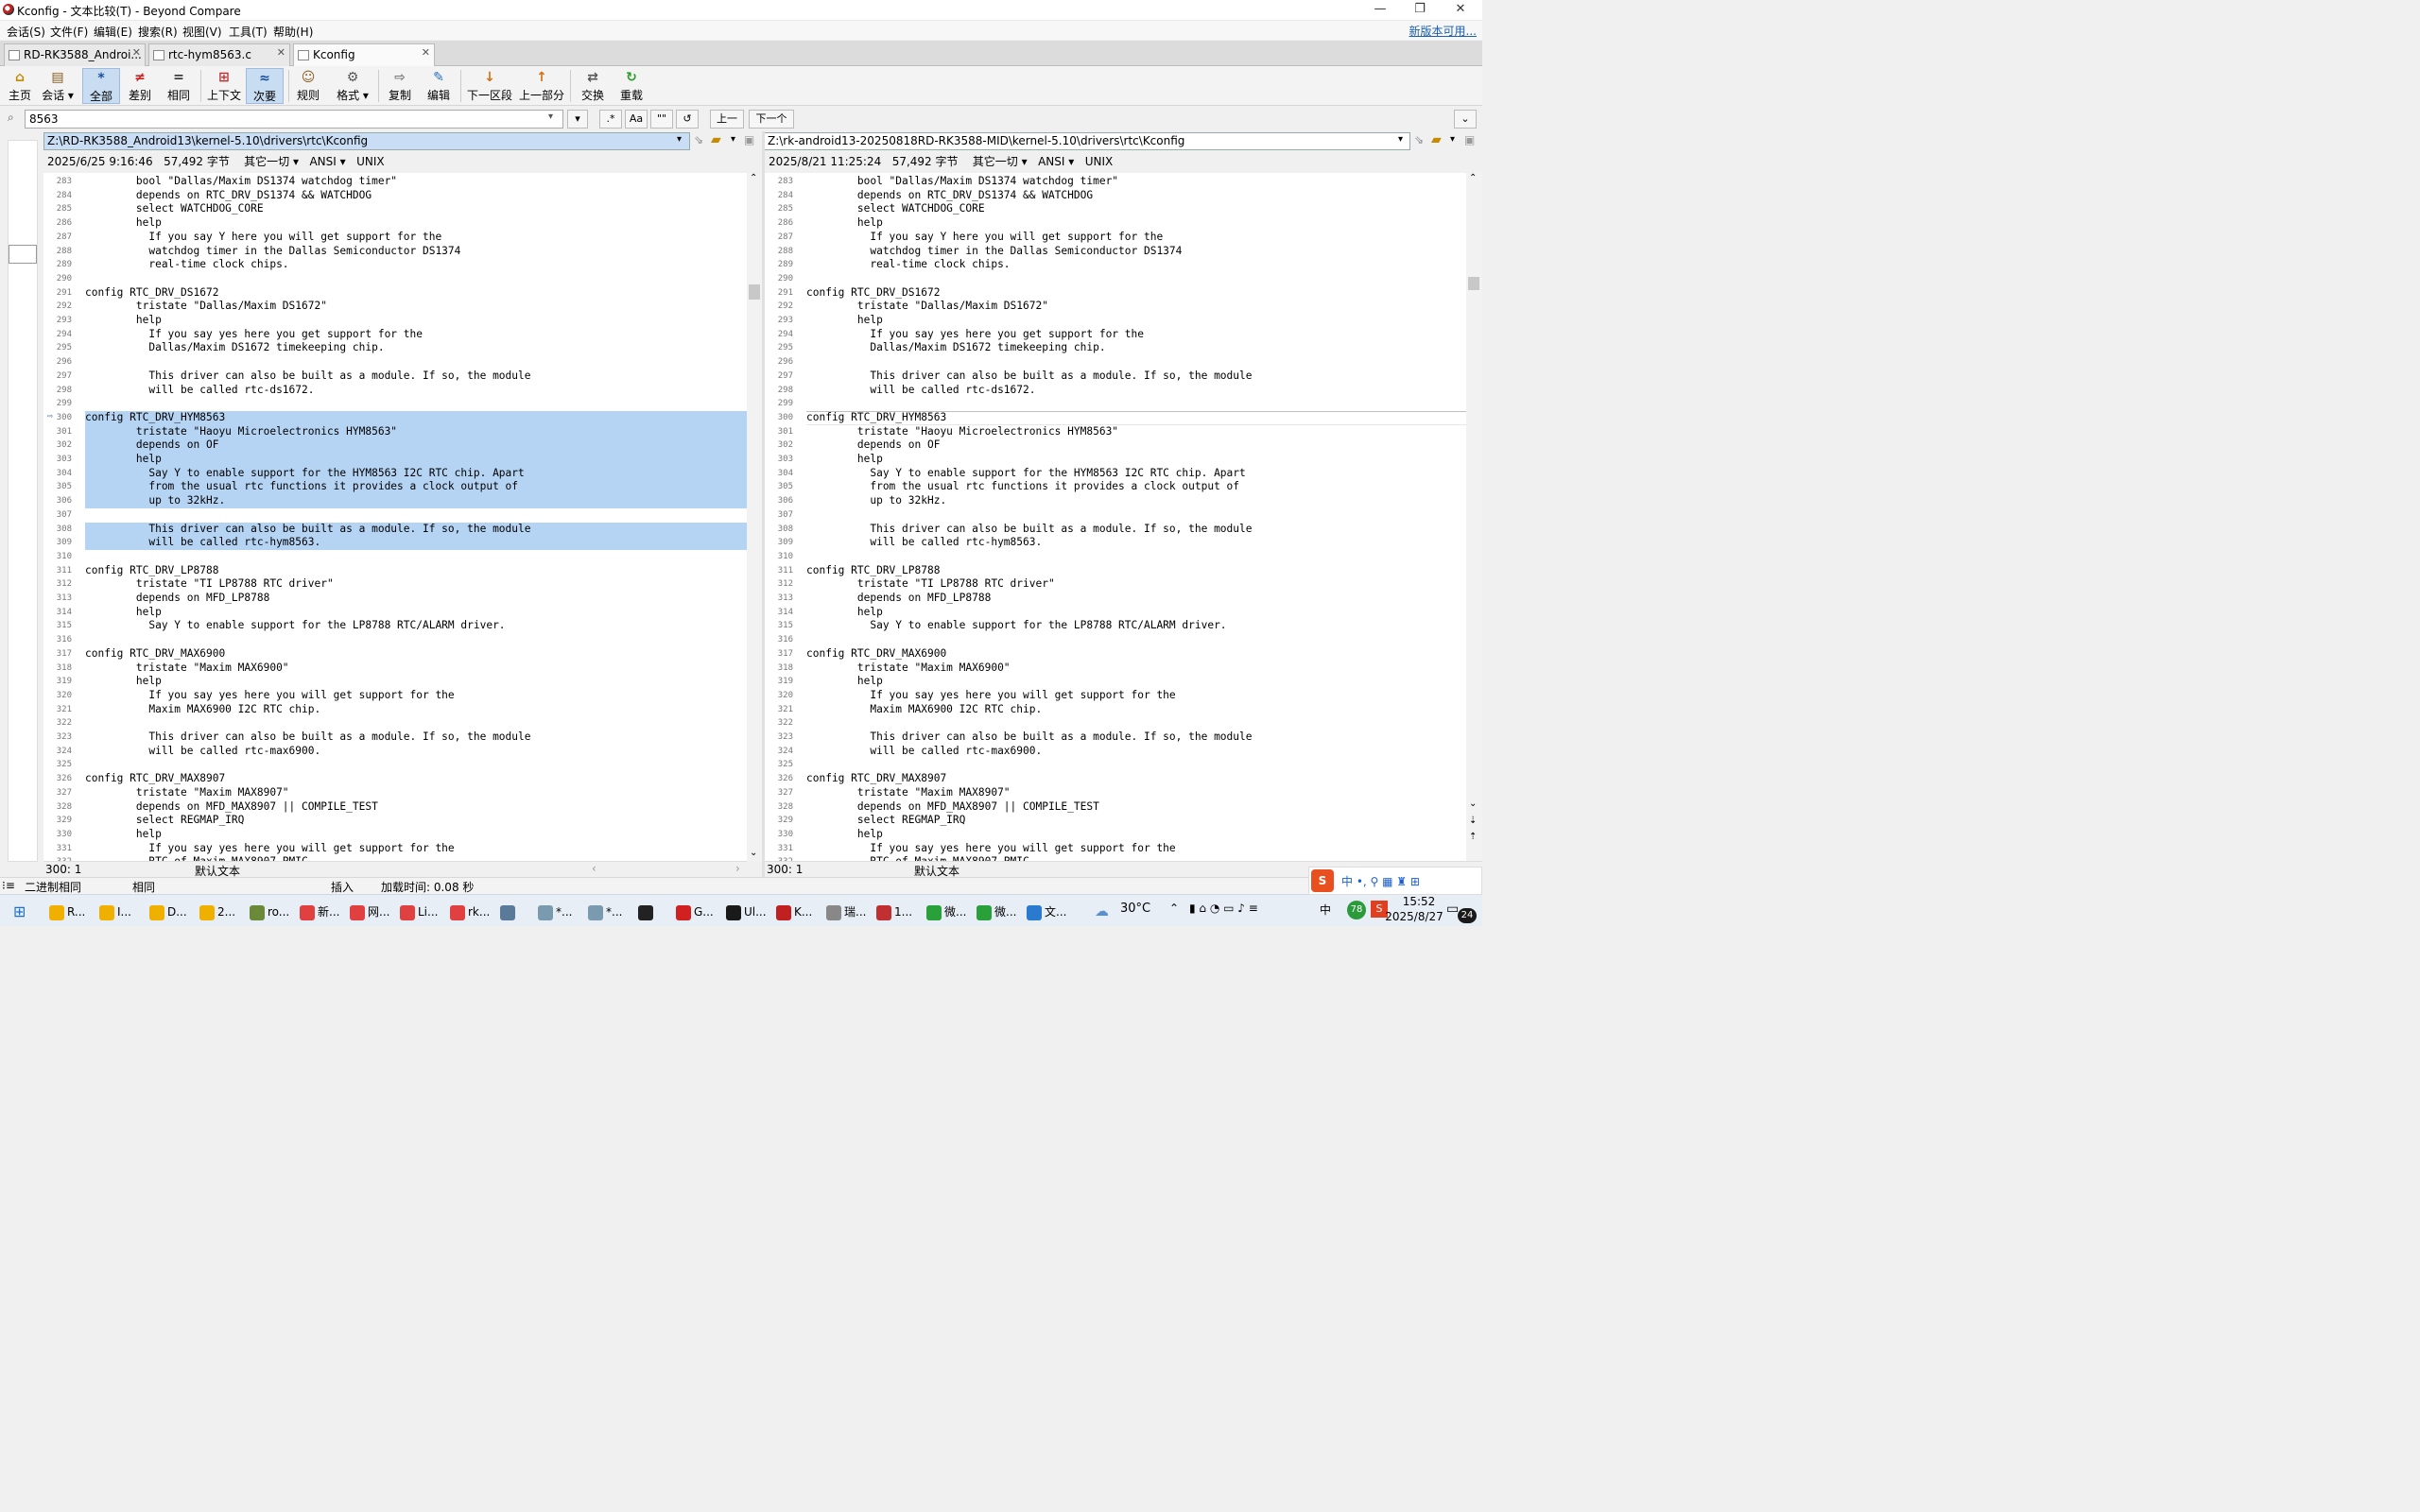 The height and width of the screenshot is (1512, 2420). Describe the element at coordinates (698, 139) in the screenshot. I see `history-icon: ⇘` at that location.